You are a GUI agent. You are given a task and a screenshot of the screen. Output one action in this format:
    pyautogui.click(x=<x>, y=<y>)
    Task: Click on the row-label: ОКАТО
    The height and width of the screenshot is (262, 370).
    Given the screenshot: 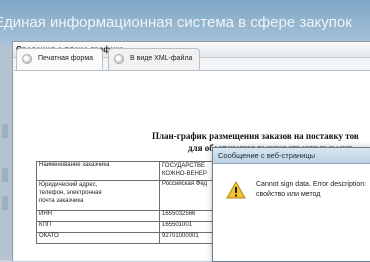 What is the action you would take?
    pyautogui.click(x=98, y=238)
    